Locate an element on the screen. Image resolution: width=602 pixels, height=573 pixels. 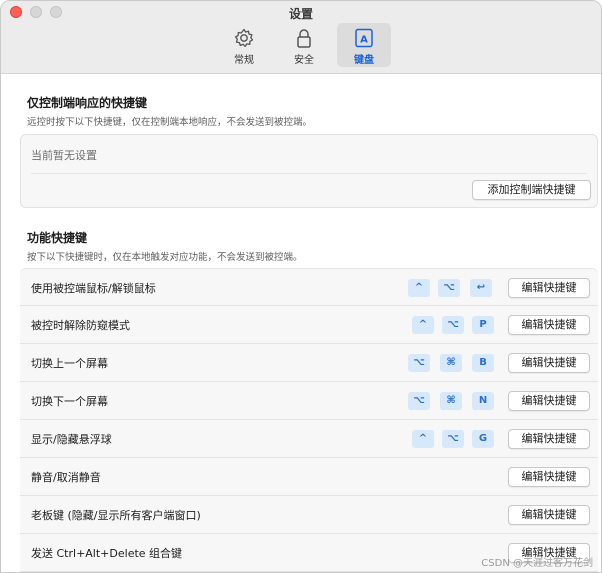
tab-keyboard-label: 键盘 is located at coordinates (364, 60).